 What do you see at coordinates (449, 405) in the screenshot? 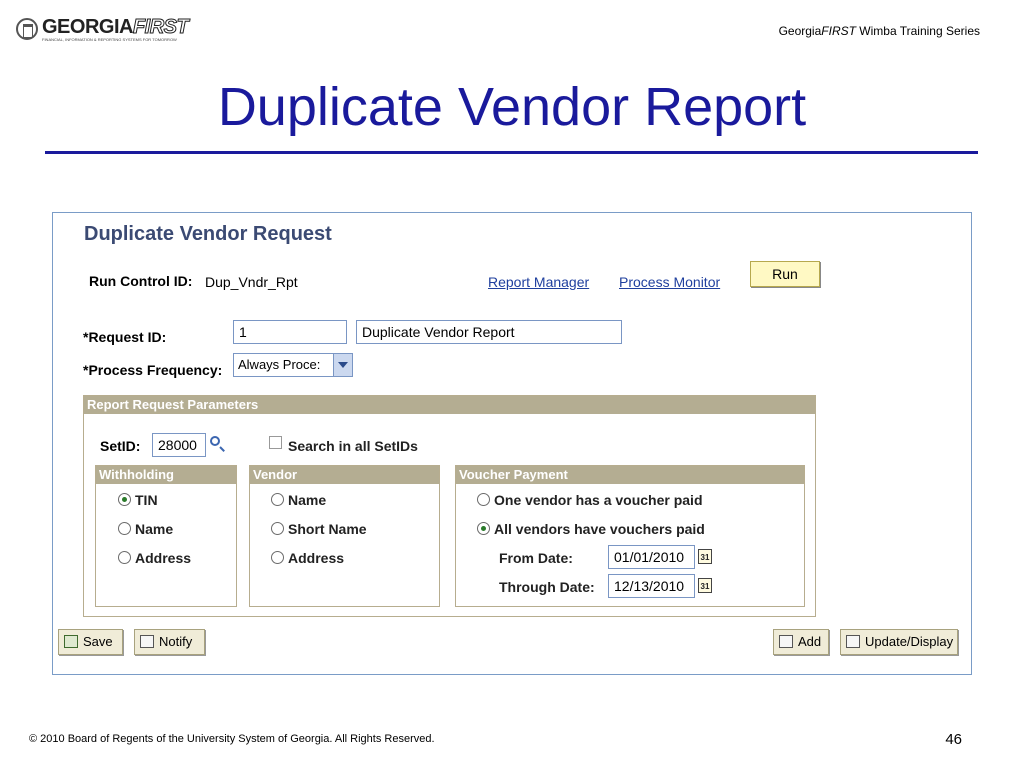
I see `report-request-parameters-header: Report Request Parameters` at bounding box center [449, 405].